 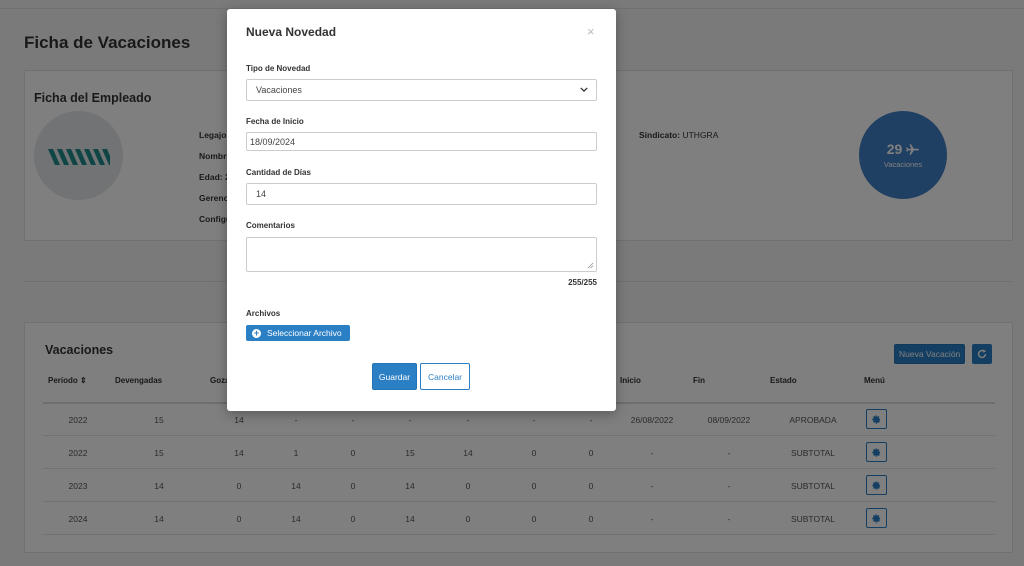 What do you see at coordinates (273, 141) in the screenshot?
I see `fecha-inicio-value: 18/09/2024` at bounding box center [273, 141].